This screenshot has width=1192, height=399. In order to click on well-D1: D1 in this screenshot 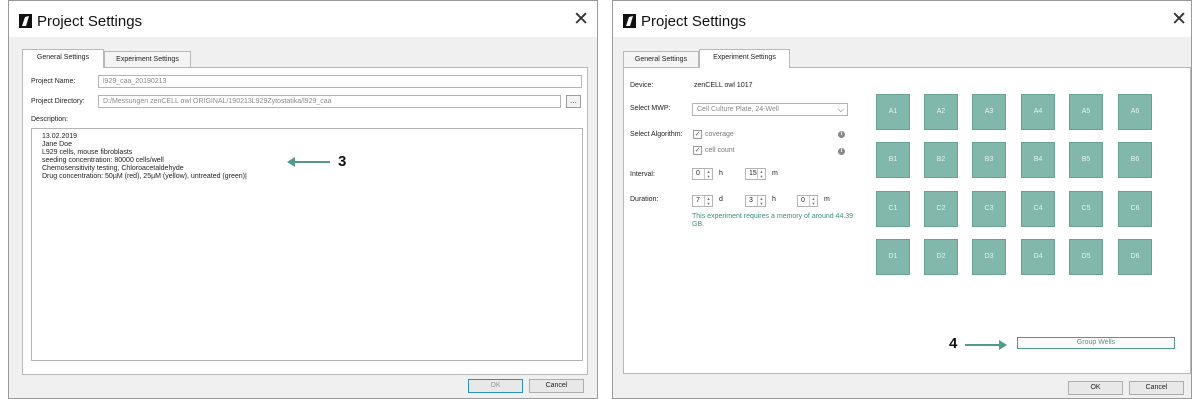, I will do `click(893, 257)`.